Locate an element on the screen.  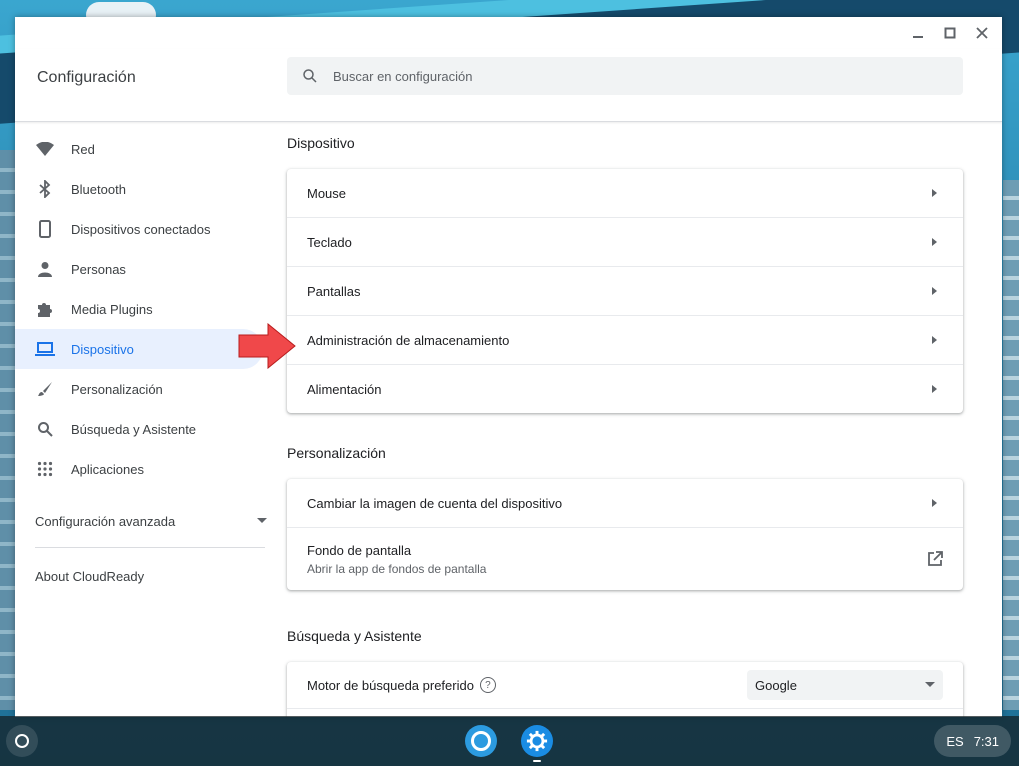
sidebar-item-personas: Personas is located at coordinates (147, 269).